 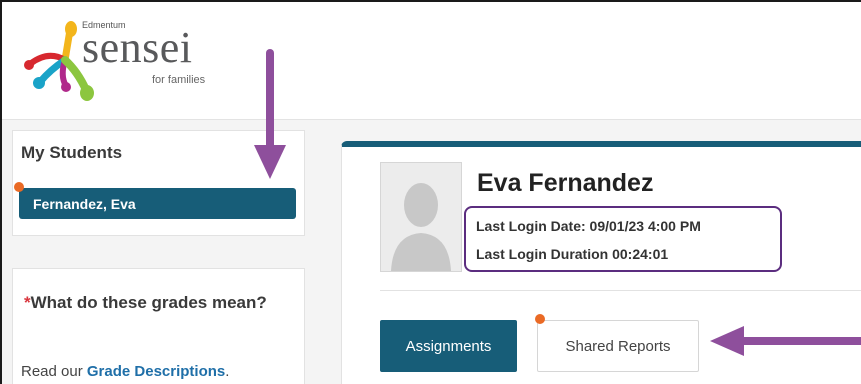 What do you see at coordinates (270, 114) in the screenshot?
I see `annotation-arrow-down-icon` at bounding box center [270, 114].